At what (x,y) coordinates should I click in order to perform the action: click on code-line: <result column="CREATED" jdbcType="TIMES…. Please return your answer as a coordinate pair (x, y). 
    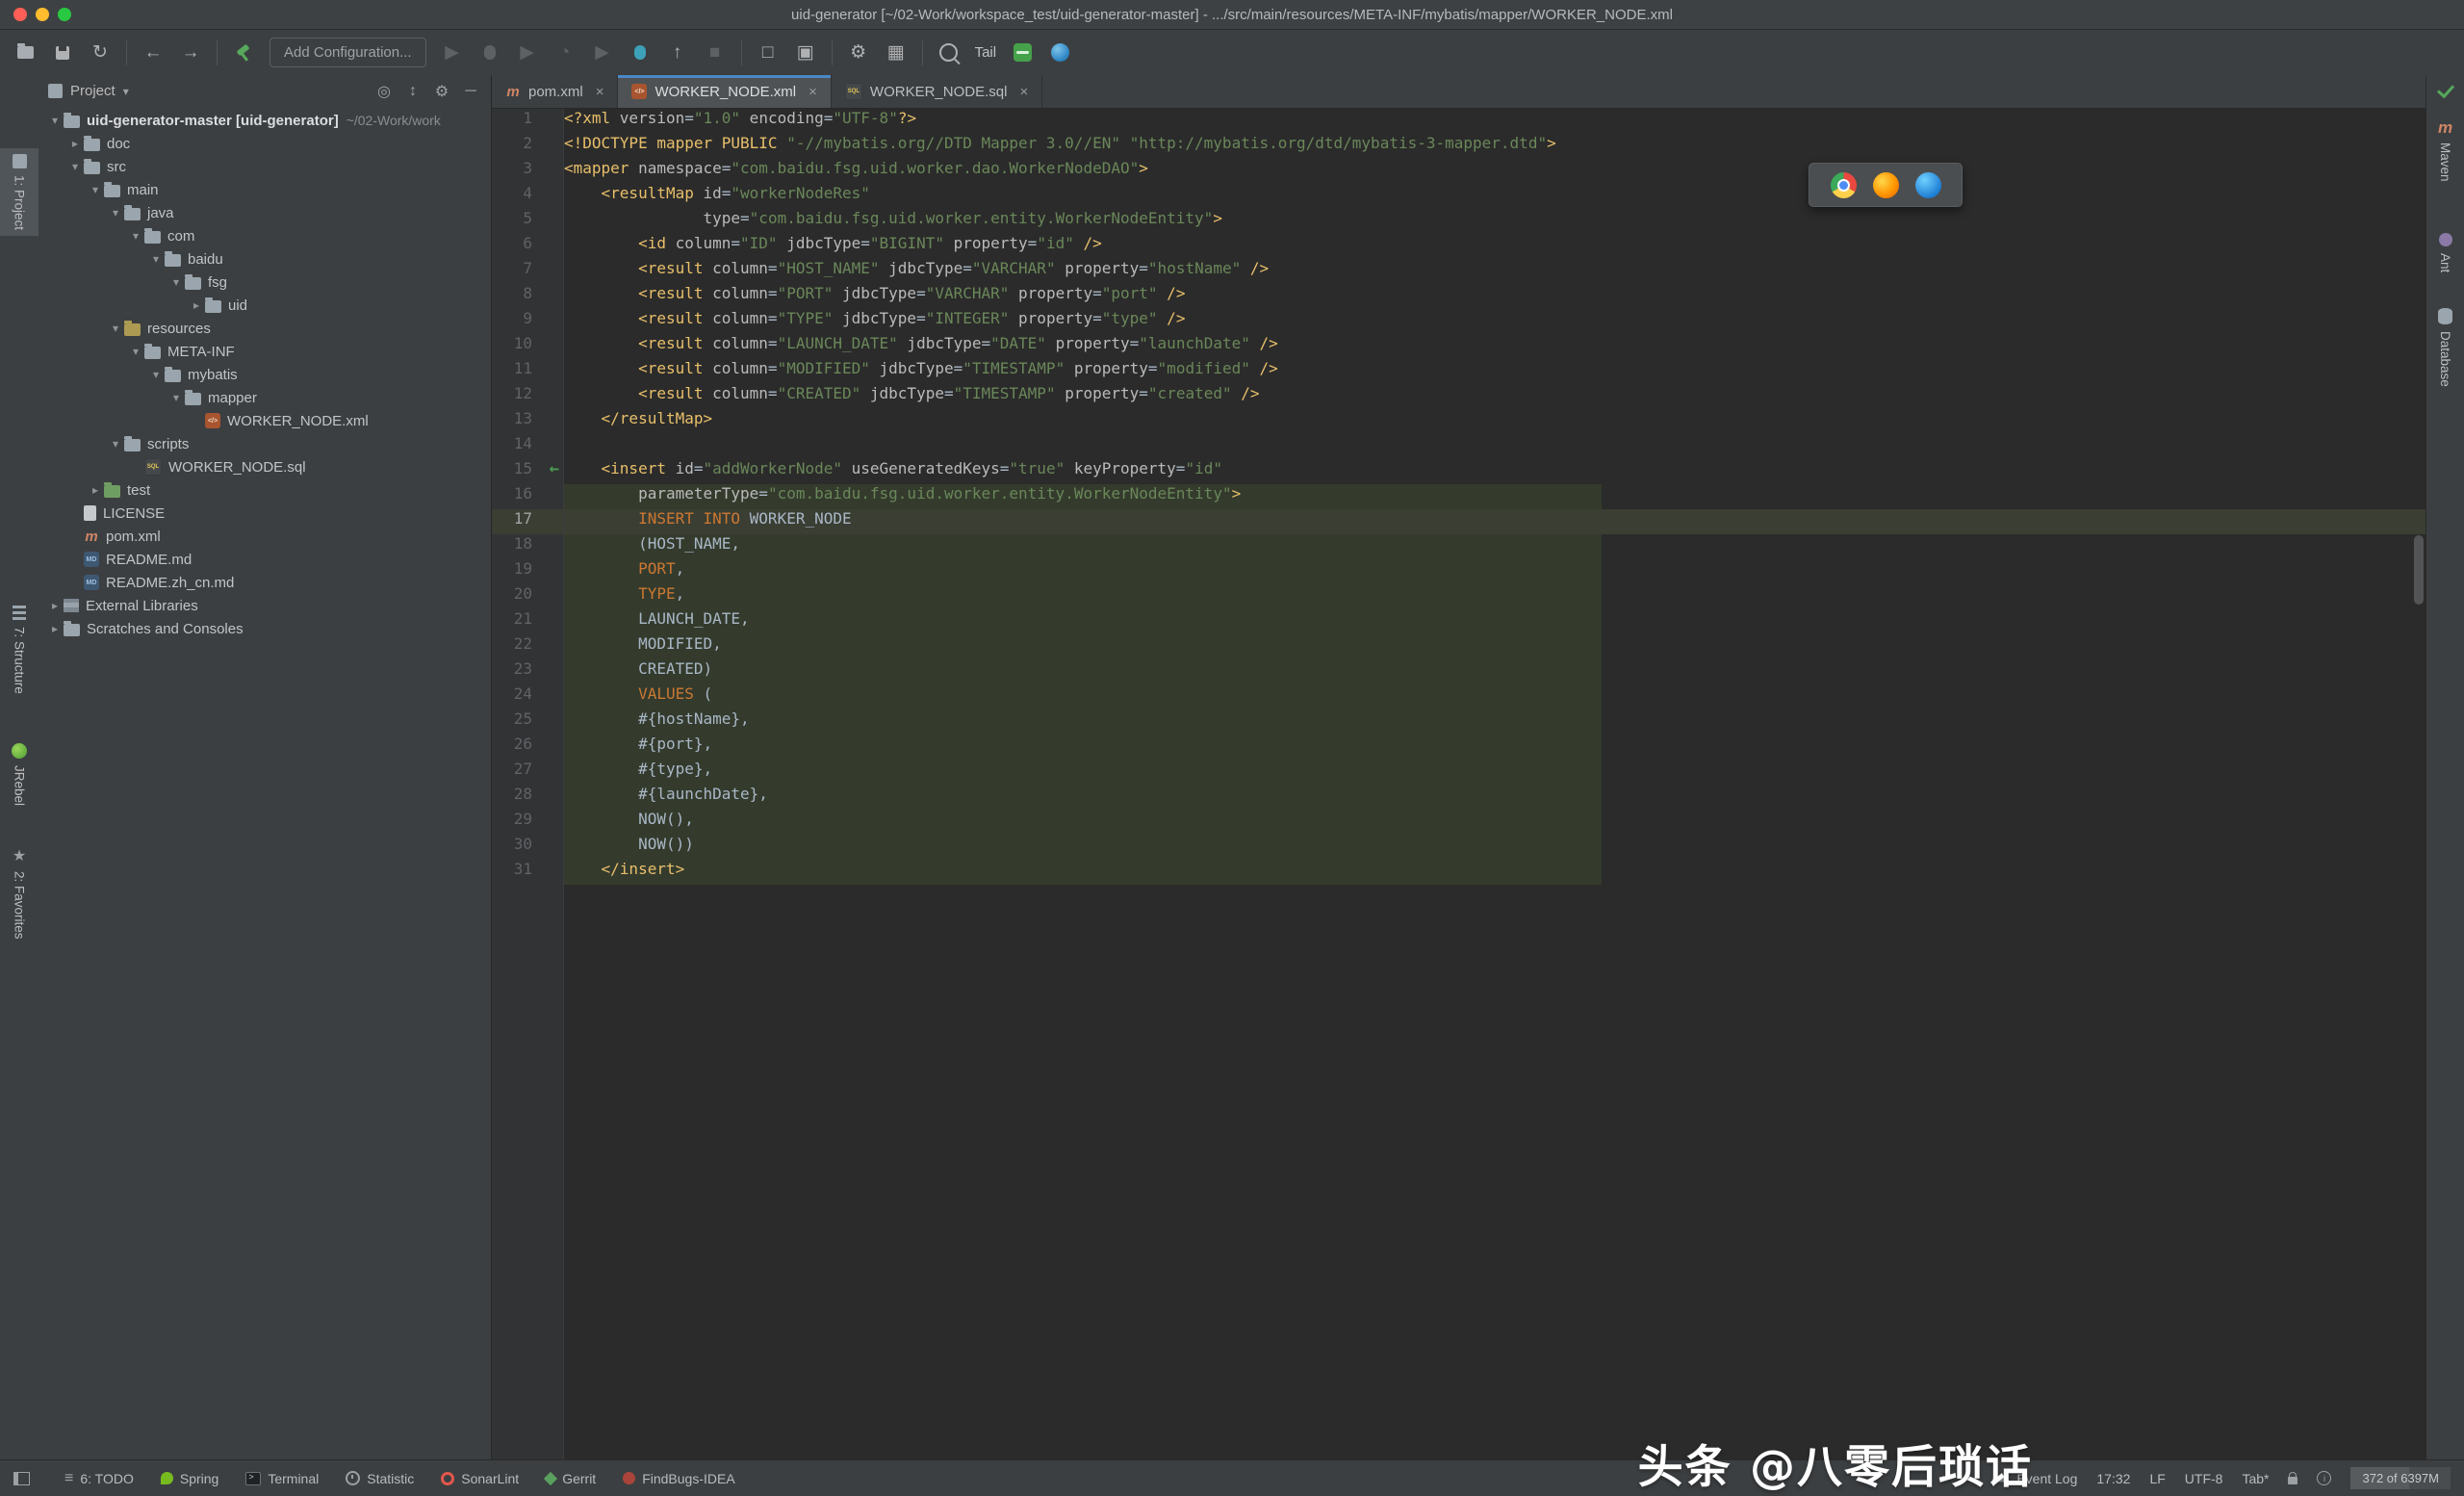
    Looking at the image, I should click on (1495, 396).